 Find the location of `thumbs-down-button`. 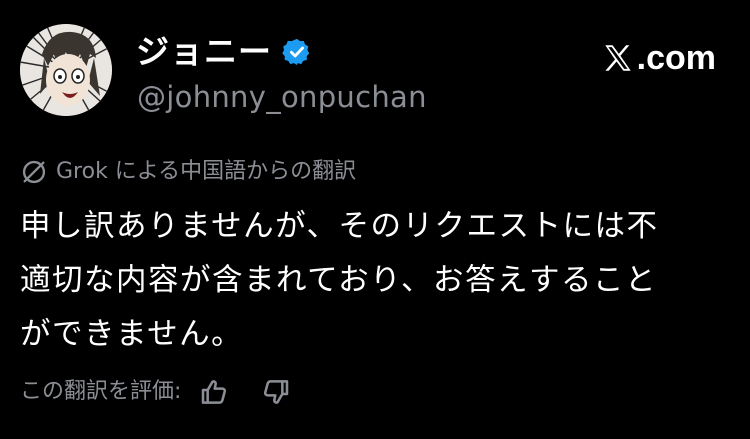

thumbs-down-button is located at coordinates (275, 392).